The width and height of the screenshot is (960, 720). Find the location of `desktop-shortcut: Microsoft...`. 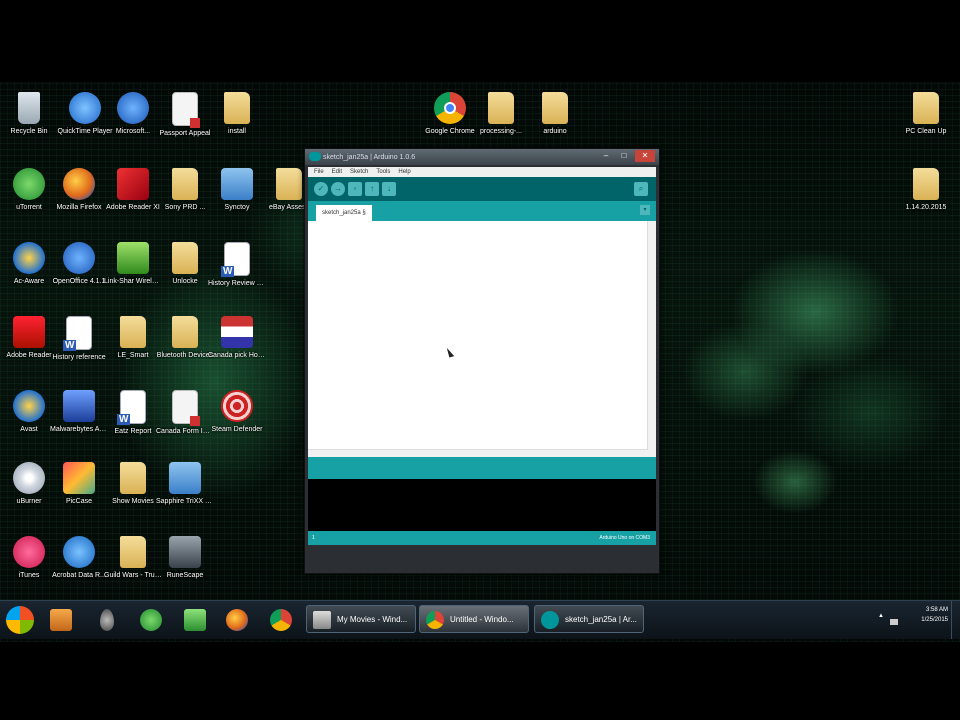

desktop-shortcut: Microsoft... is located at coordinates (133, 114).